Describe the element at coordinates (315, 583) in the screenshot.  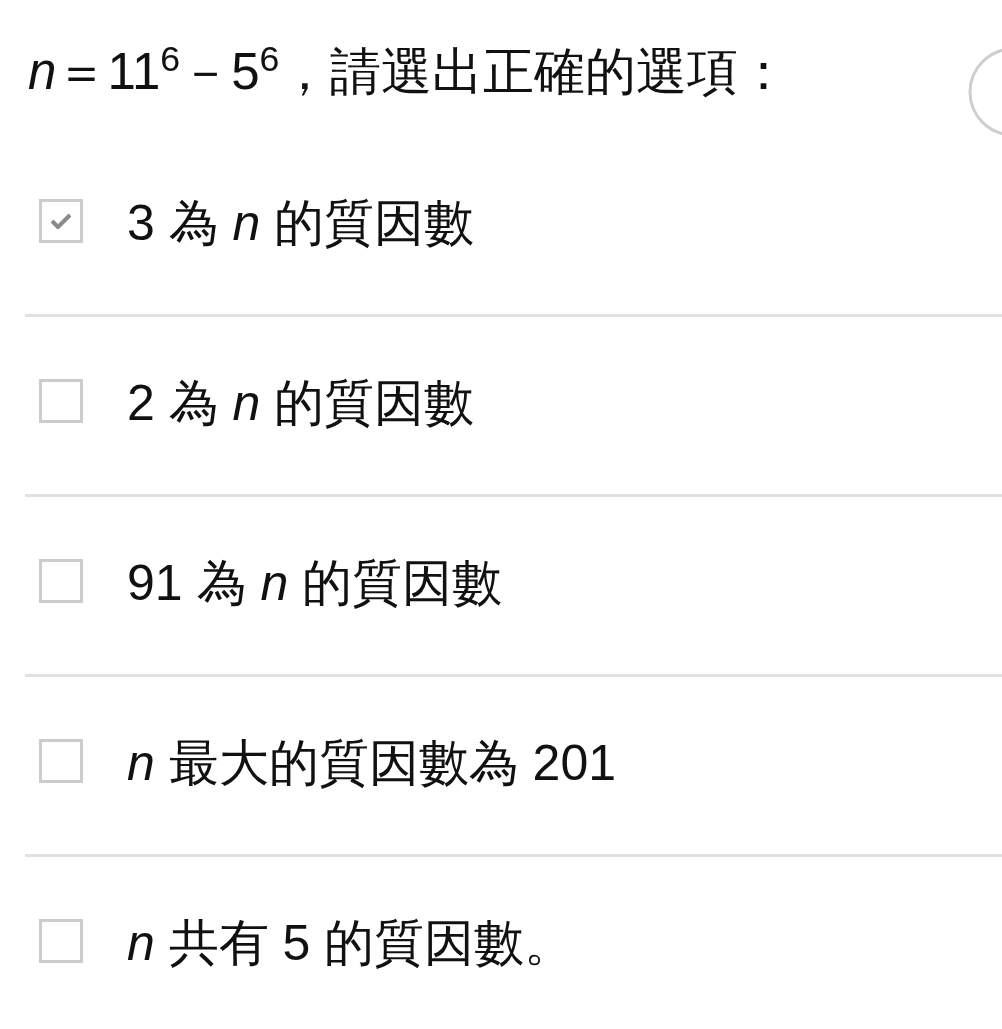
I see `option-label: 91 為 n 的質因數` at that location.